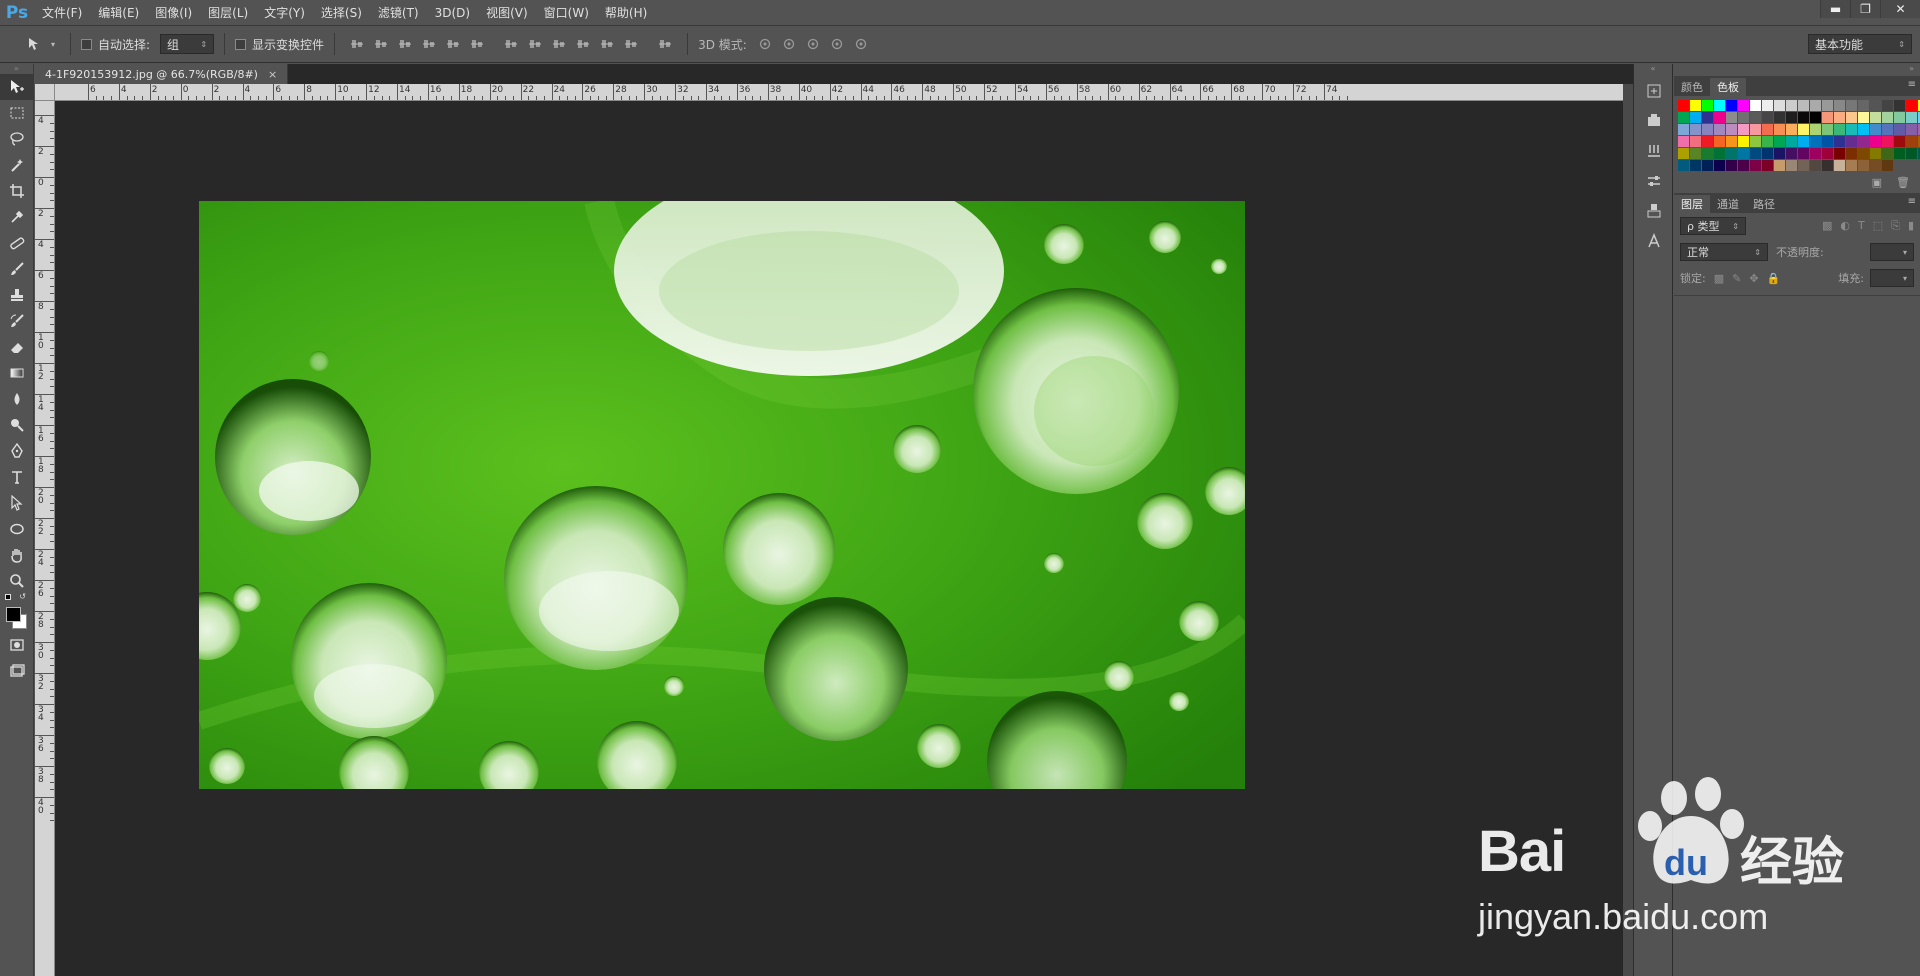 This screenshot has width=1920, height=976. What do you see at coordinates (86, 44) in the screenshot?
I see `auto-select-checkbox` at bounding box center [86, 44].